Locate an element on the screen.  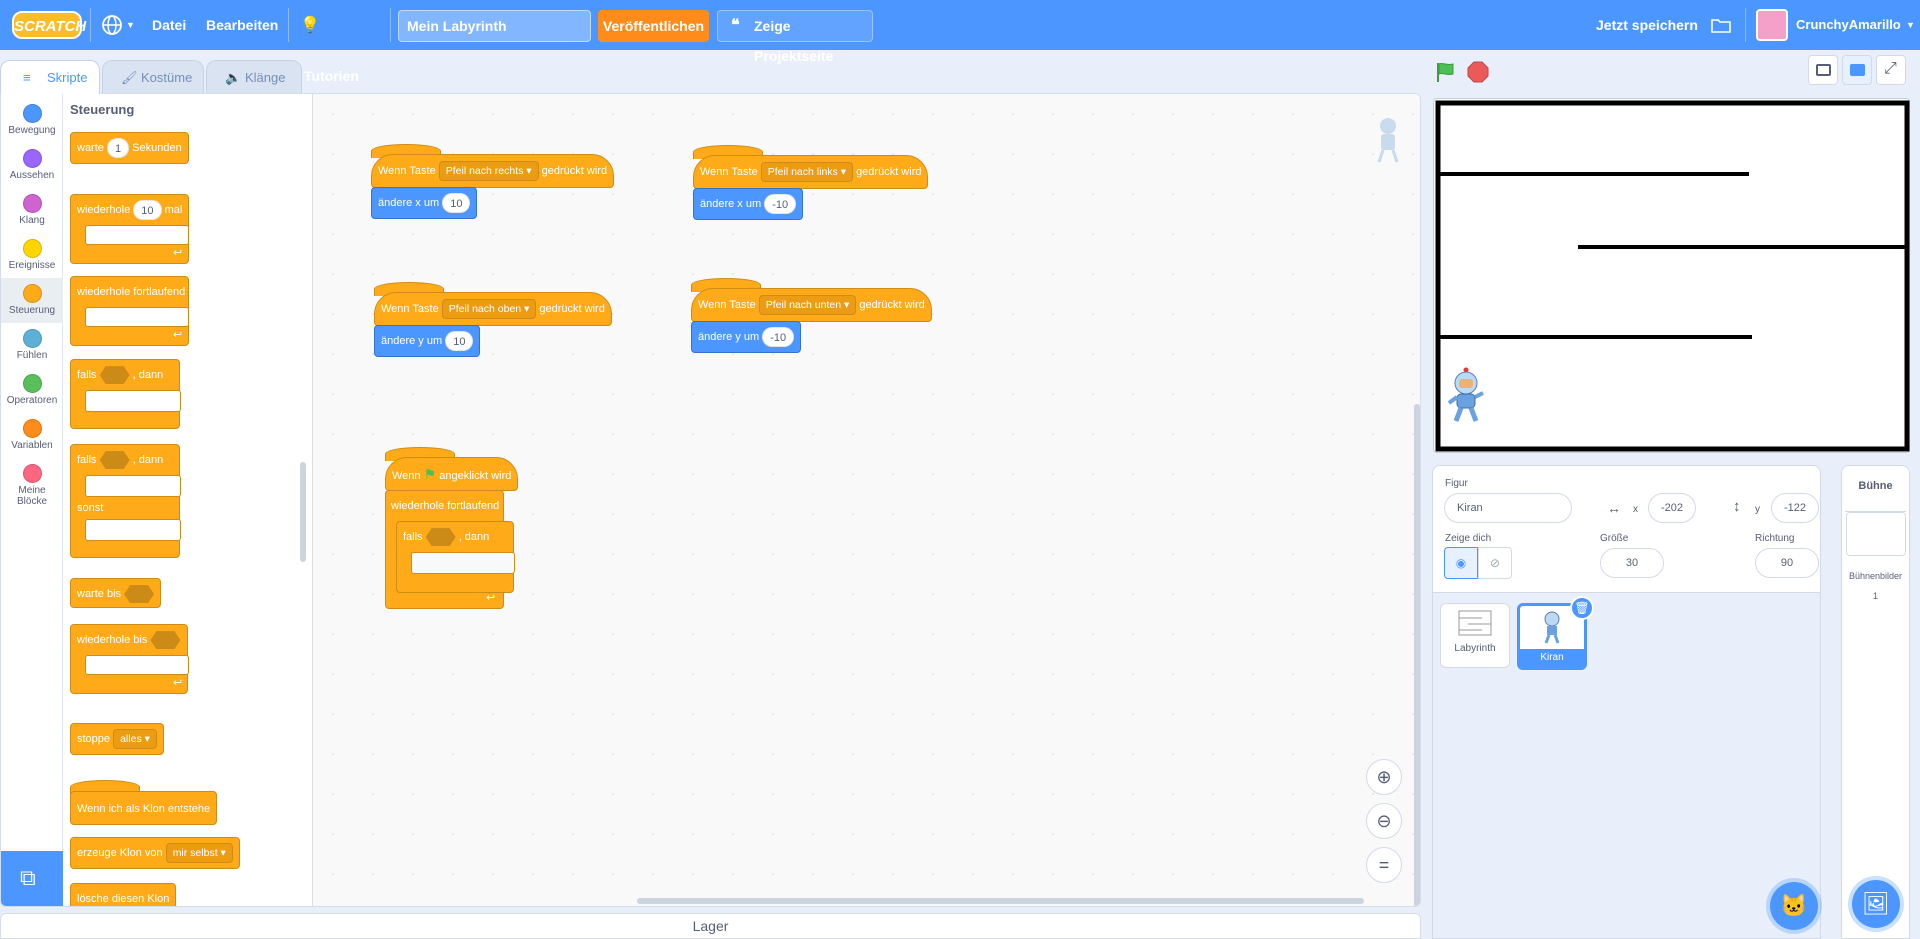
language-menu: ▼ is located at coordinates (119, 25).